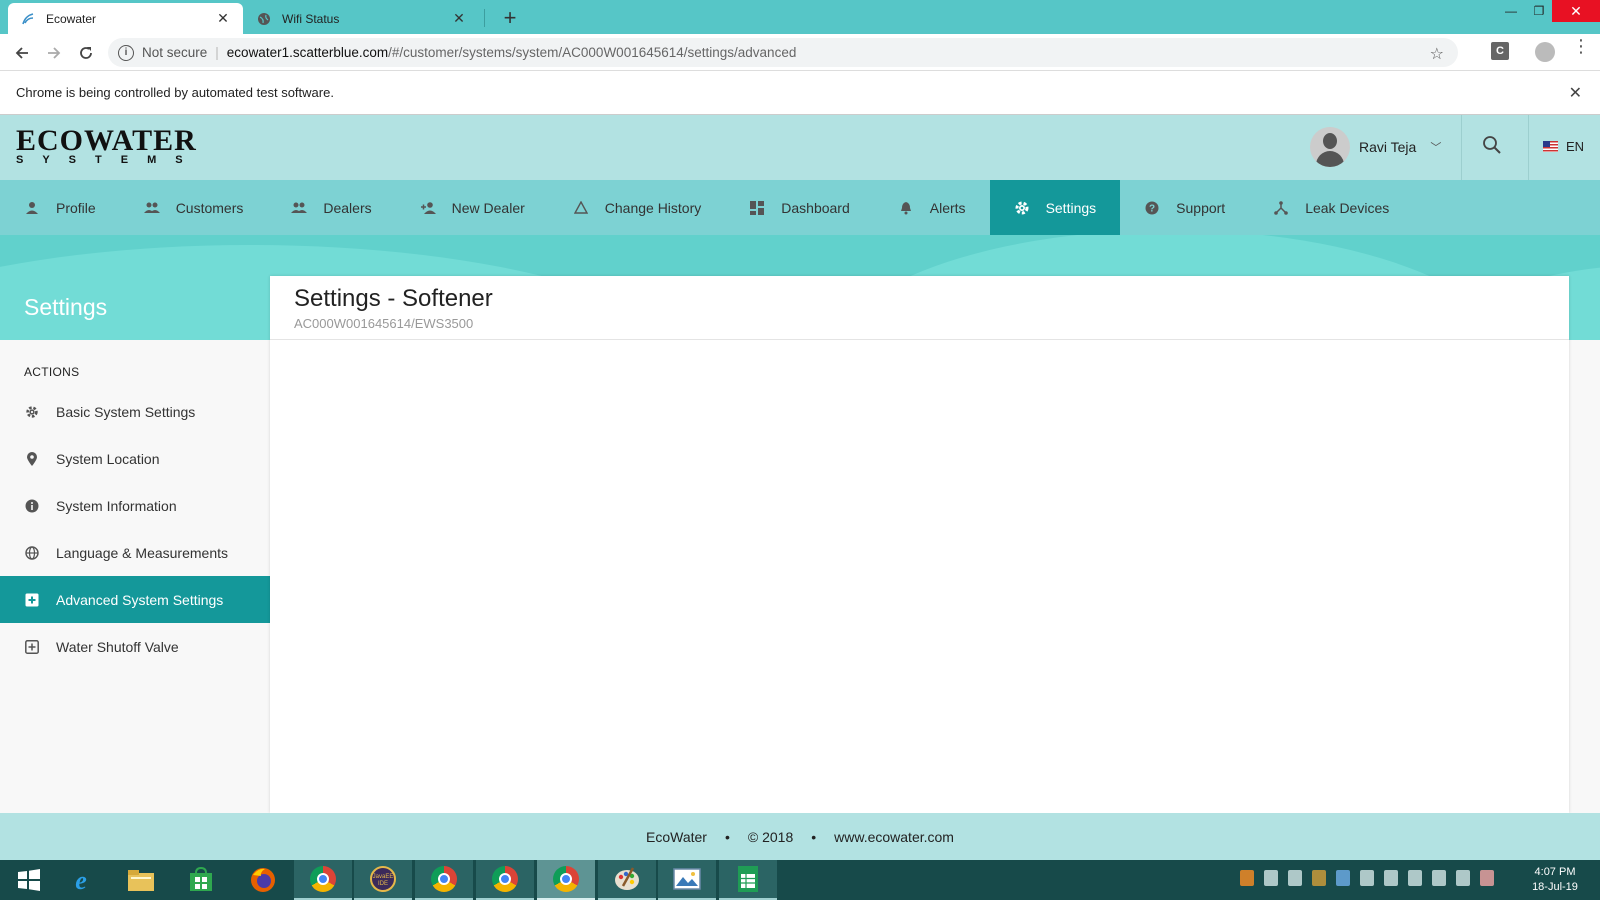 This screenshot has width=1600, height=900. Describe the element at coordinates (1563, 146) in the screenshot. I see `language-selector: EN` at that location.